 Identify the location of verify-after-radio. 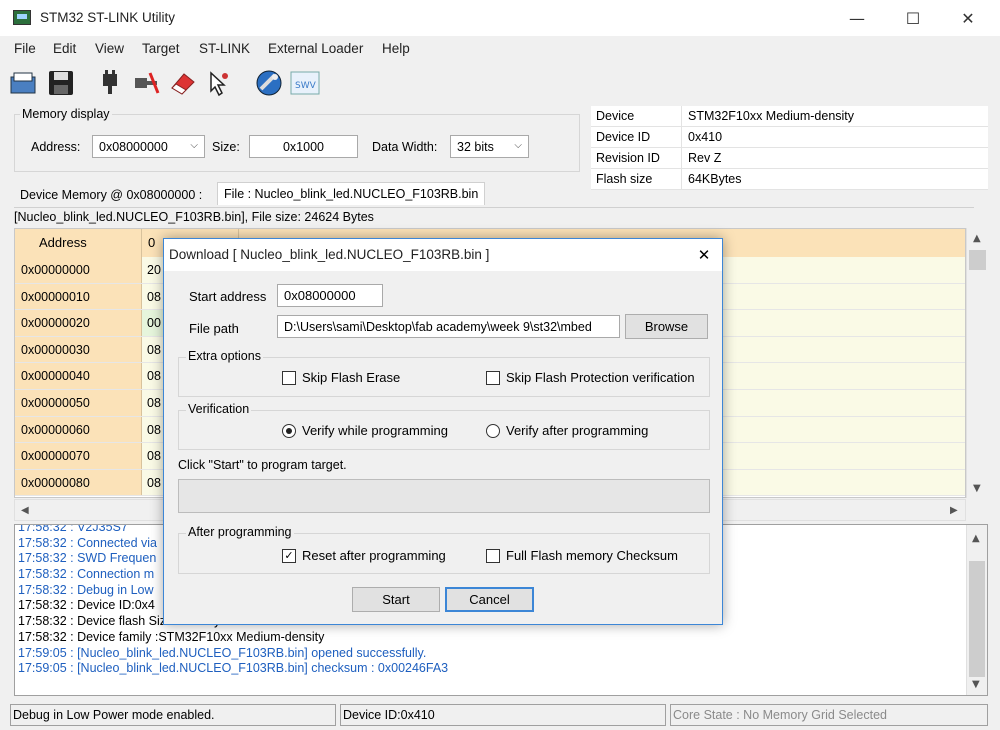
(493, 430).